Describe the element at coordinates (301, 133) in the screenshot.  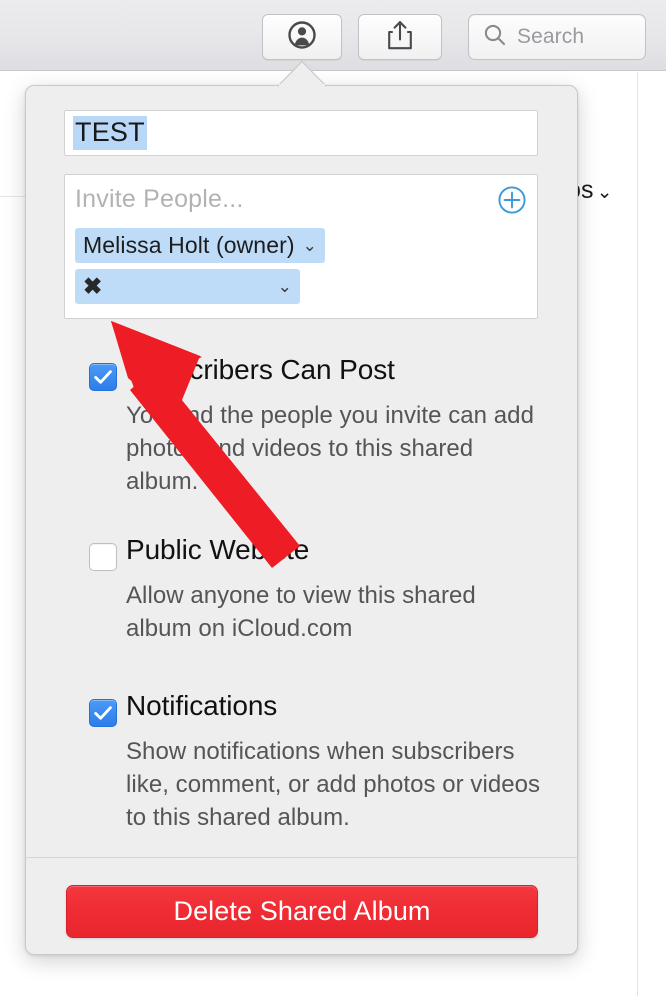
I see `album-name-field: TEST` at that location.